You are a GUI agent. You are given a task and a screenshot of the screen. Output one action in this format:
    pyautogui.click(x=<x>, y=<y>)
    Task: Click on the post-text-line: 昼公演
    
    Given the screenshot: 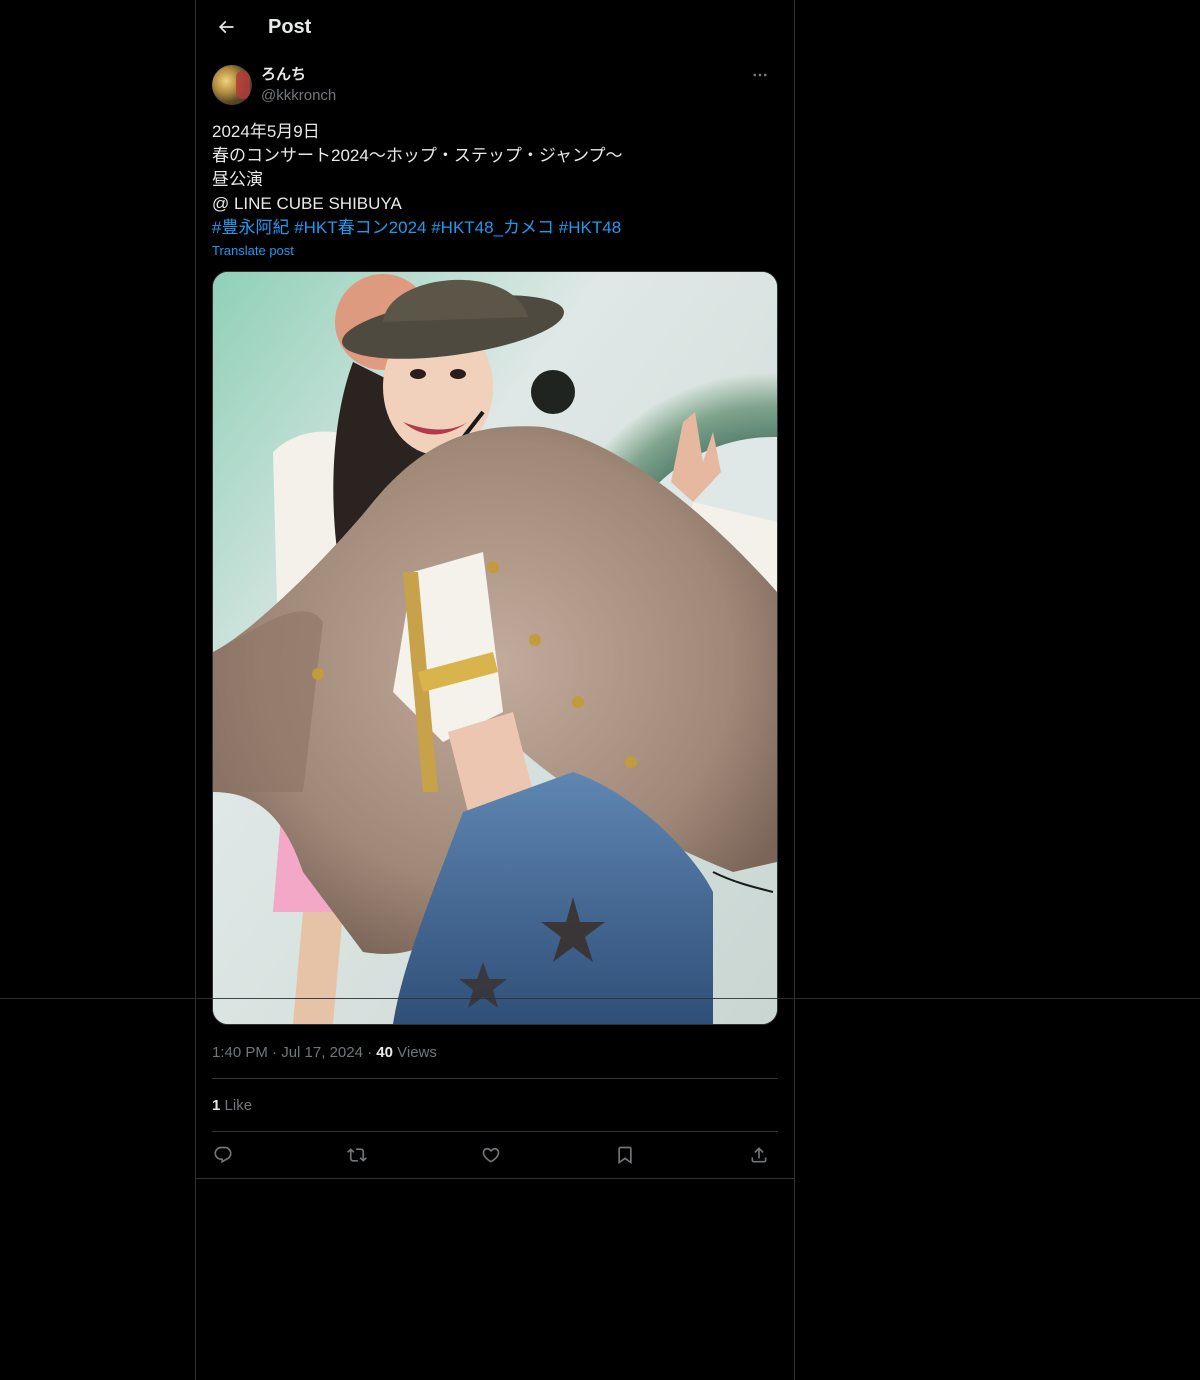 What is the action you would take?
    pyautogui.click(x=237, y=179)
    